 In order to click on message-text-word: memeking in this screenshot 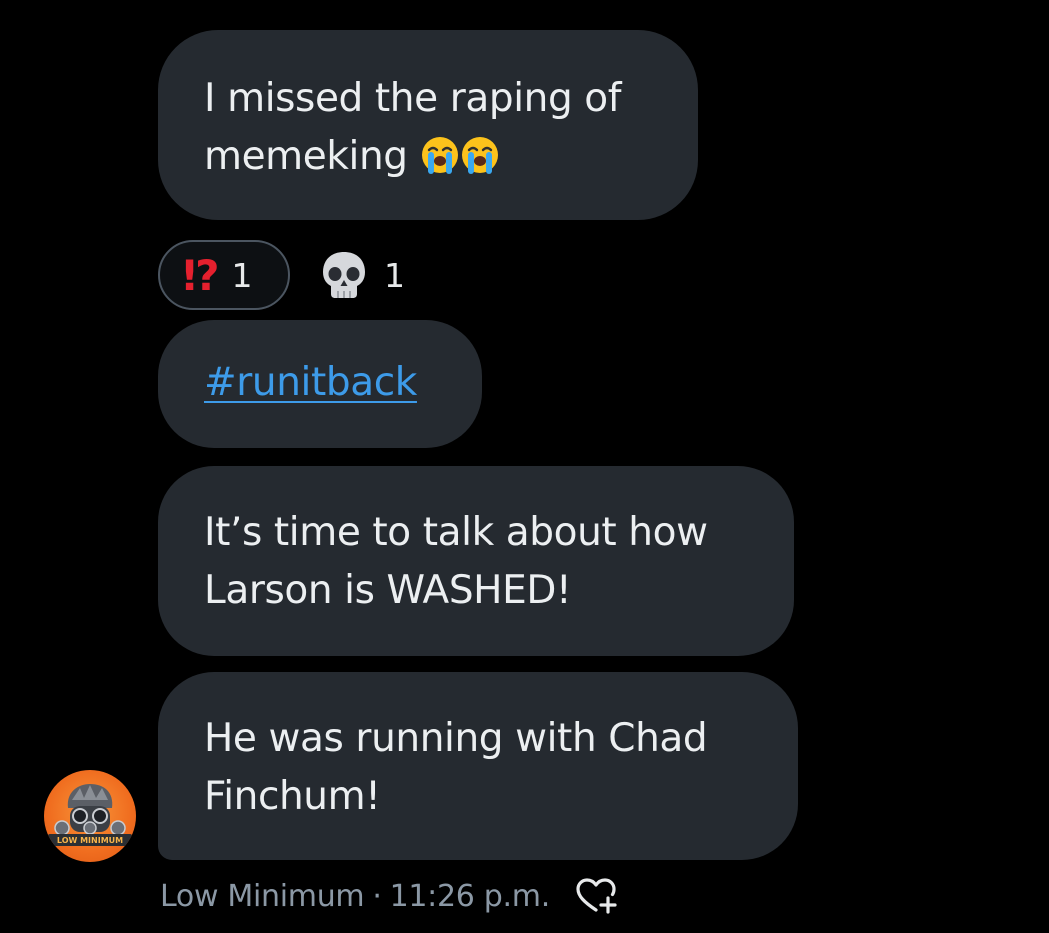, I will do `click(306, 156)`.